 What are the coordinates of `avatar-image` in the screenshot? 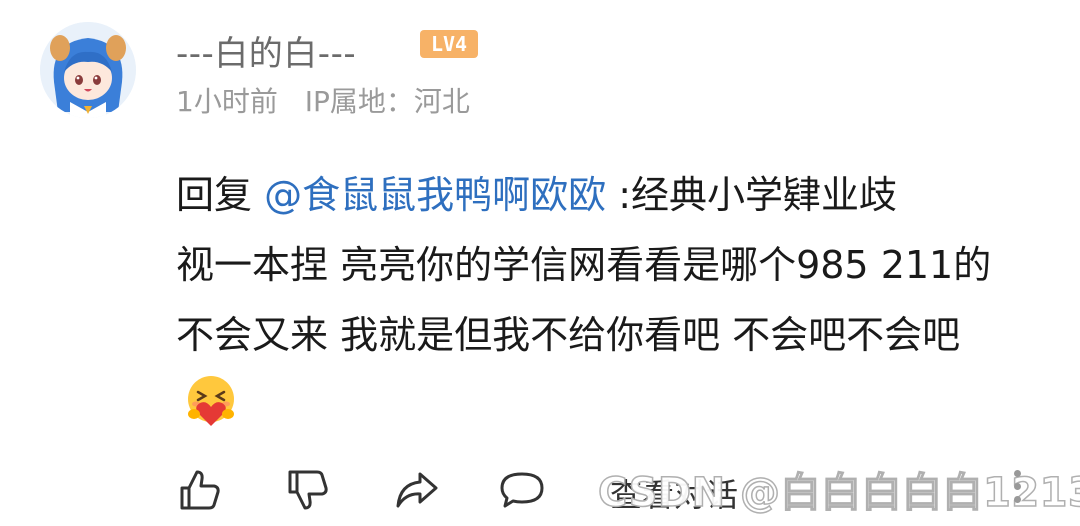 It's located at (88, 70).